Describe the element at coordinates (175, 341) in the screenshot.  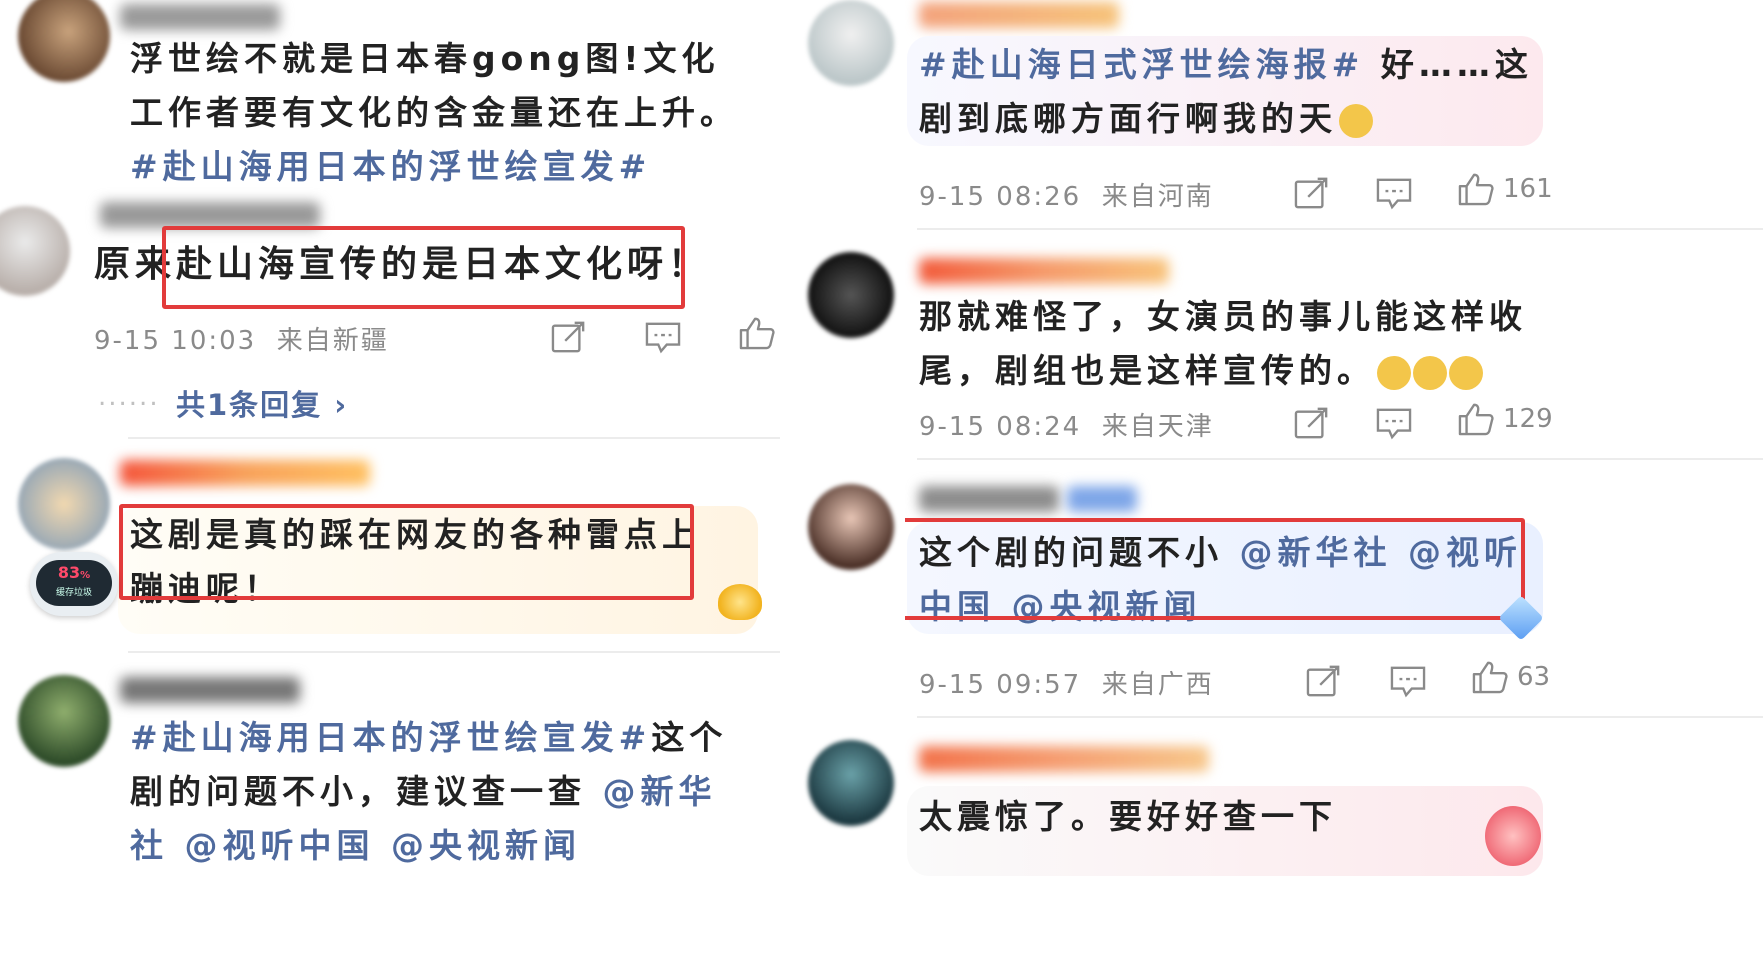
I see `timestamp: 9-15 10:03` at that location.